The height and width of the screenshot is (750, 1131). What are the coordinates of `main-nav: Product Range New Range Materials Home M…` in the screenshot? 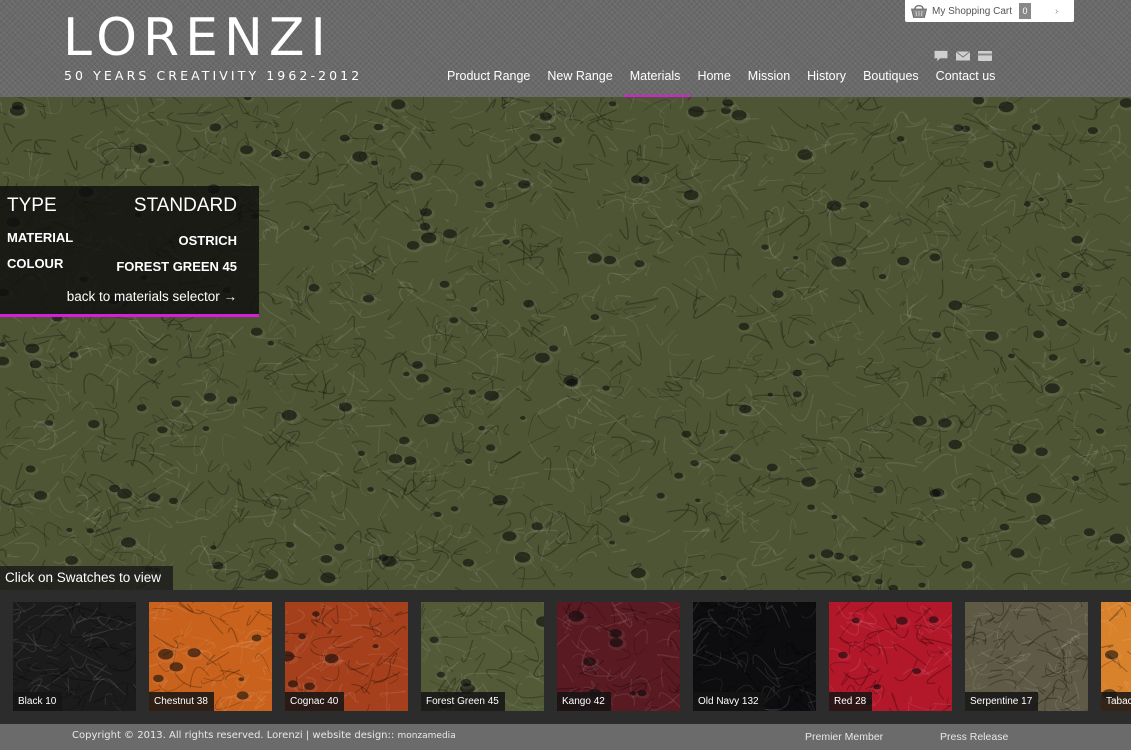 It's located at (729, 83).